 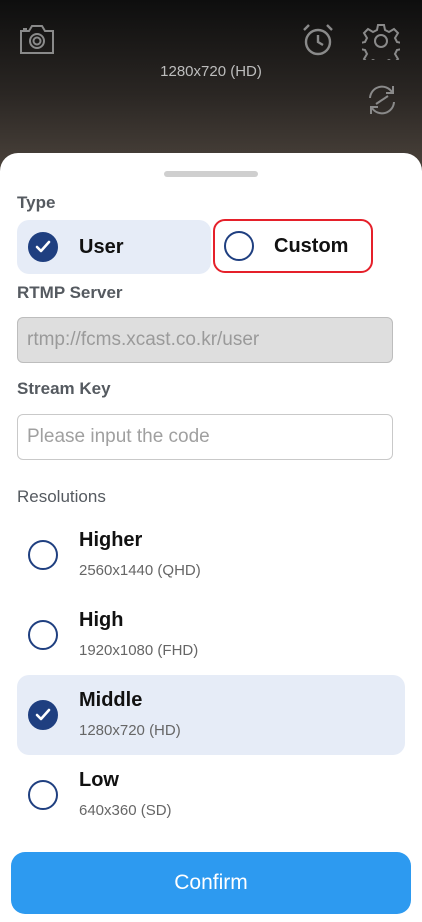 What do you see at coordinates (381, 41) in the screenshot?
I see `gear-icon` at bounding box center [381, 41].